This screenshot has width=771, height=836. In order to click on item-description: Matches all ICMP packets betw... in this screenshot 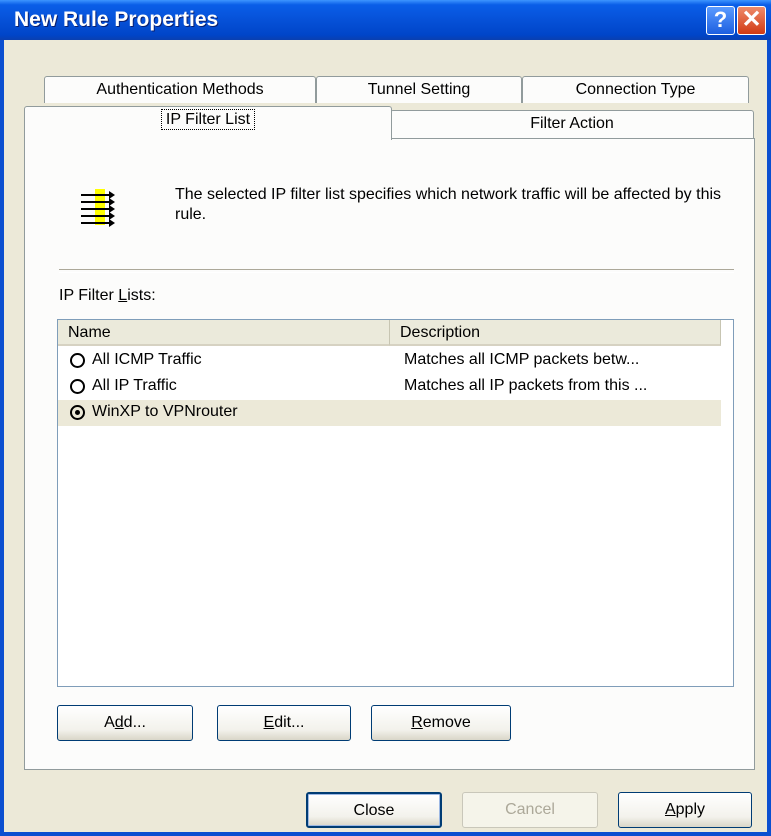, I will do `click(522, 359)`.